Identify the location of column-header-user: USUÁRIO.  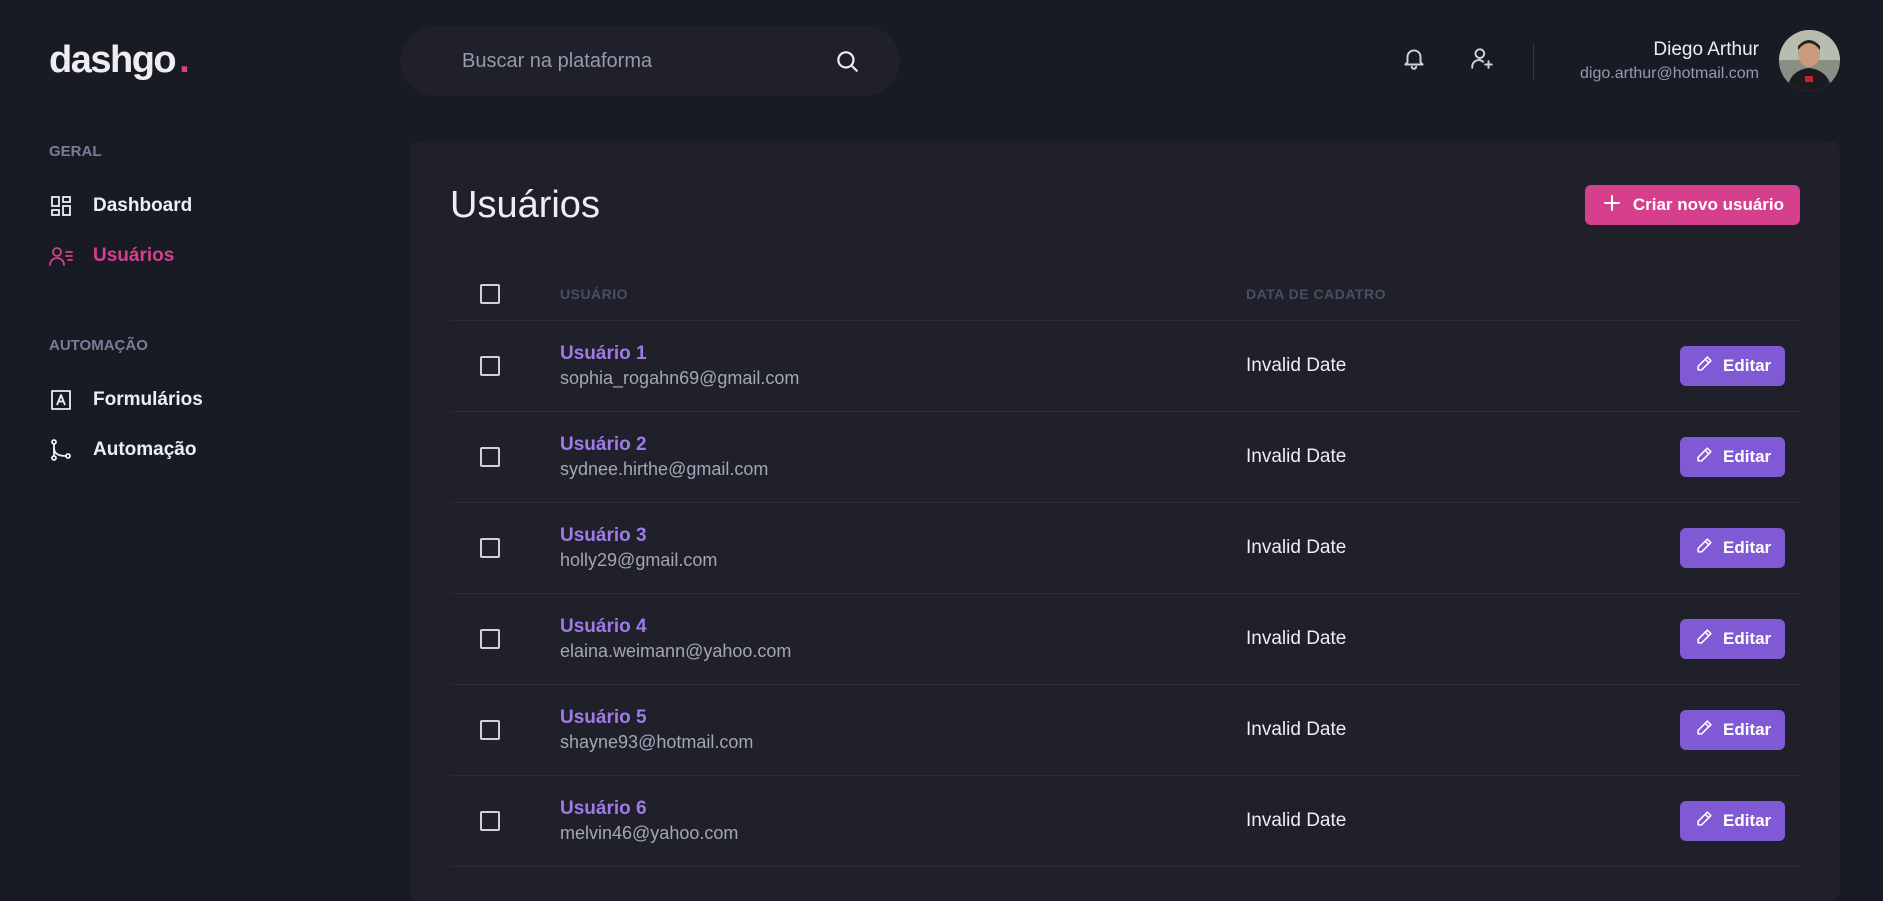
(594, 293).